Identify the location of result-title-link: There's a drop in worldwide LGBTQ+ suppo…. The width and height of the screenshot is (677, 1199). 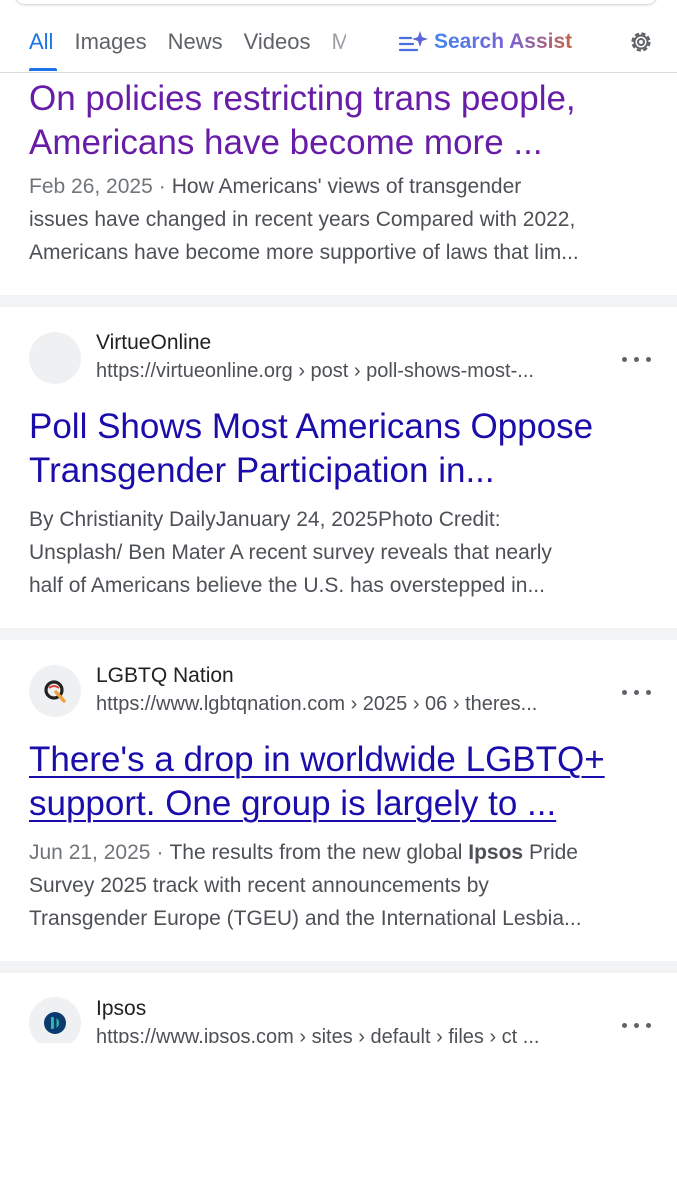
(344, 782).